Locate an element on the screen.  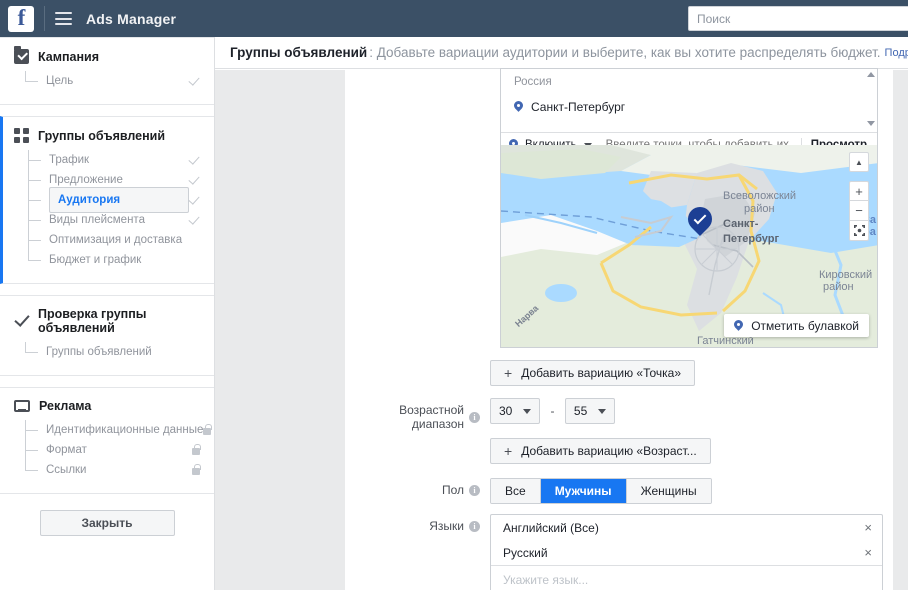
location-country: Россия is located at coordinates (533, 82).